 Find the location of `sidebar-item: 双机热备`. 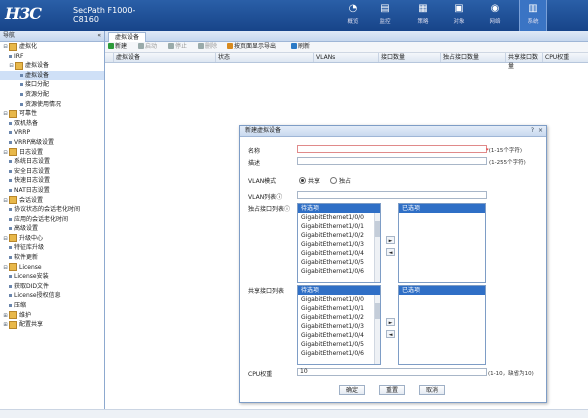

sidebar-item: 双机热备 is located at coordinates (52, 124).